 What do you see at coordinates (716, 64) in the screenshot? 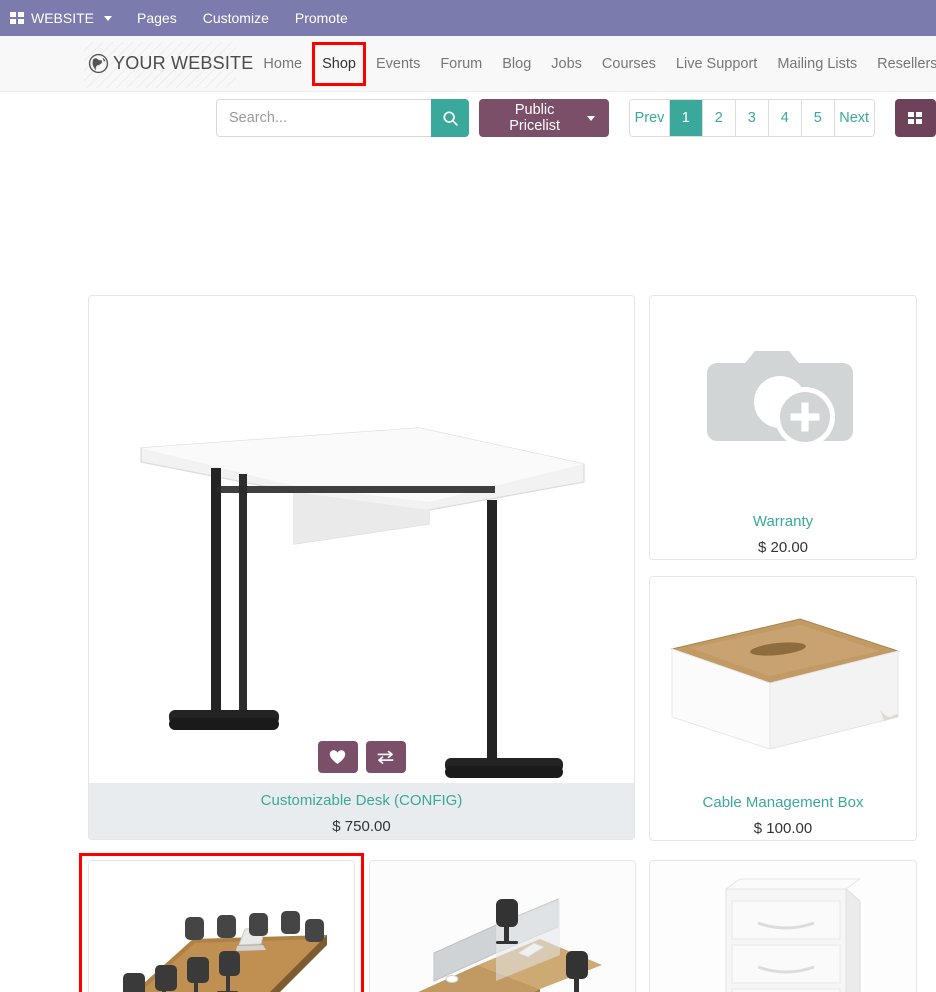
I see `nav-link-live-support: Live Support` at bounding box center [716, 64].